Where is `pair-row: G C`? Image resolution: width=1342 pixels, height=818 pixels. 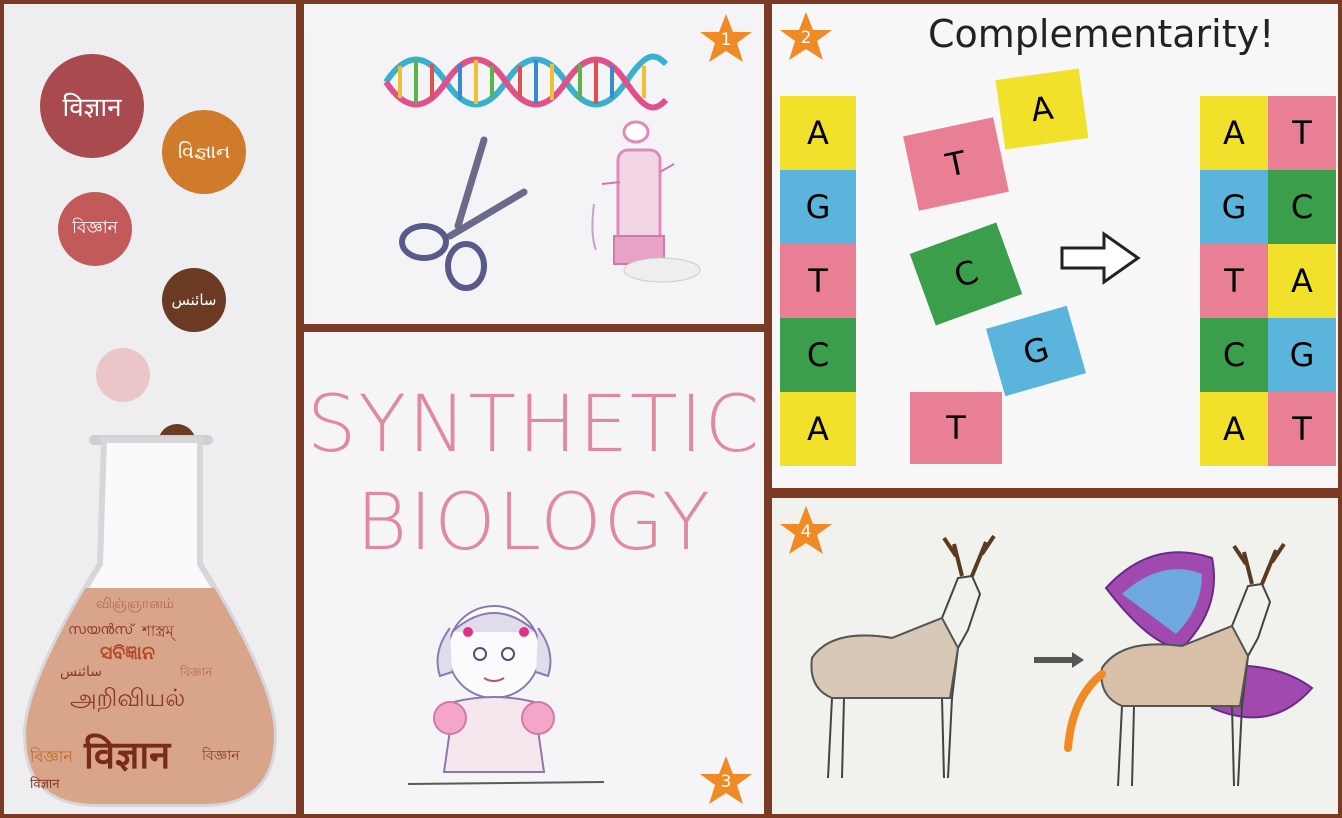
pair-row: G C is located at coordinates (1268, 207).